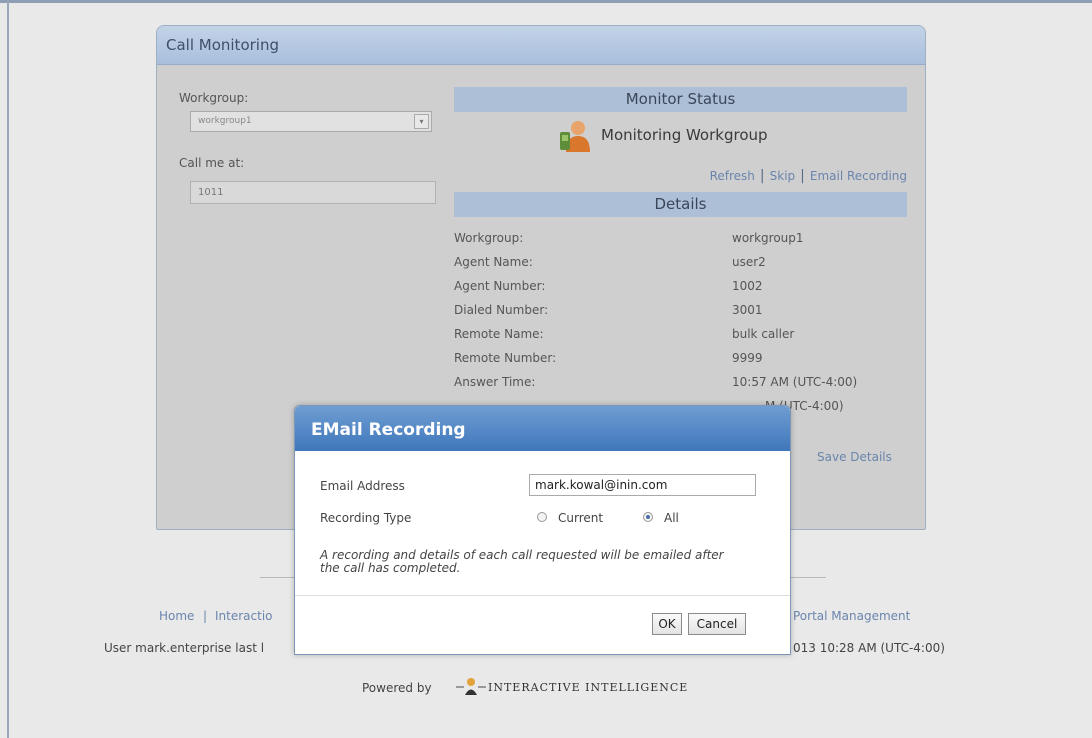  Describe the element at coordinates (680, 204) in the screenshot. I see `details-heading: Details` at that location.